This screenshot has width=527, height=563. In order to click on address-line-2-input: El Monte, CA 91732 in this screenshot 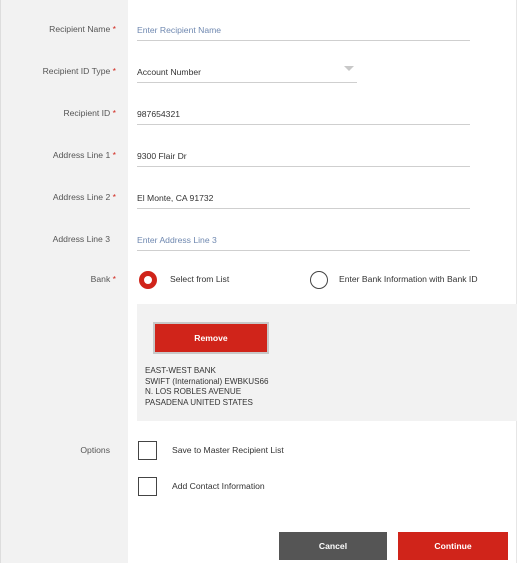, I will do `click(303, 198)`.